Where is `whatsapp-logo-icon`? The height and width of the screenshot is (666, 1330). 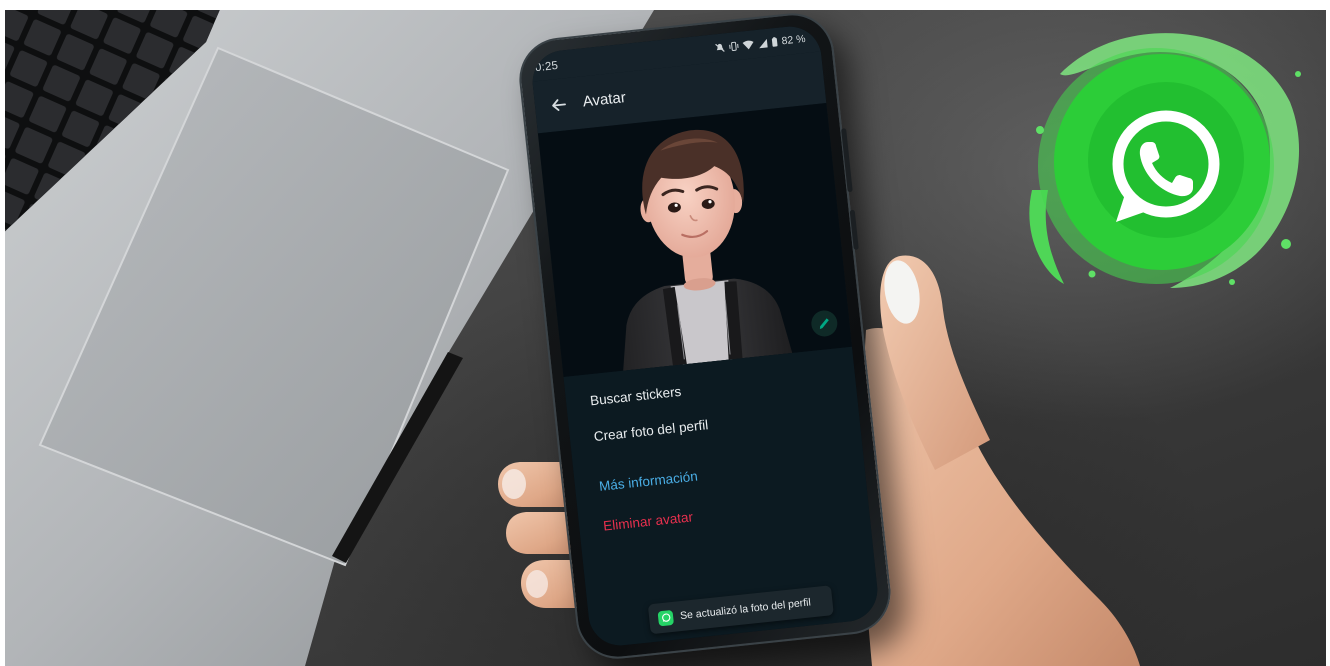
whatsapp-logo-icon is located at coordinates (1165, 160).